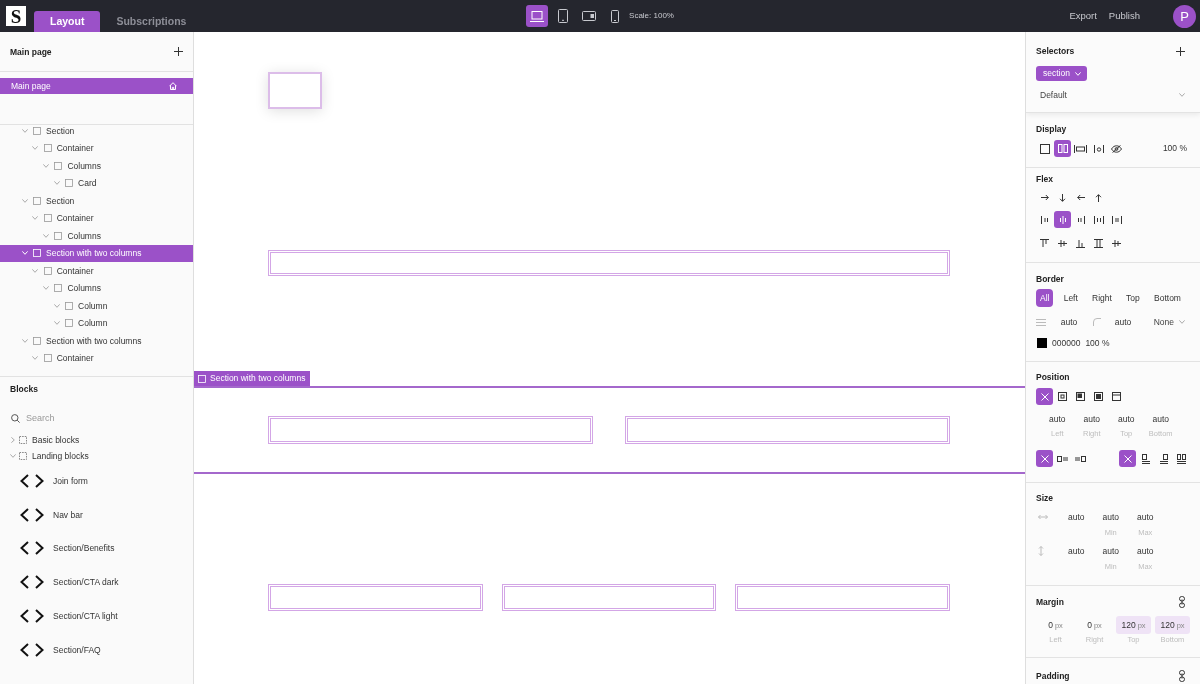  Describe the element at coordinates (1116, 396) in the screenshot. I see `square-header-icon` at that location.